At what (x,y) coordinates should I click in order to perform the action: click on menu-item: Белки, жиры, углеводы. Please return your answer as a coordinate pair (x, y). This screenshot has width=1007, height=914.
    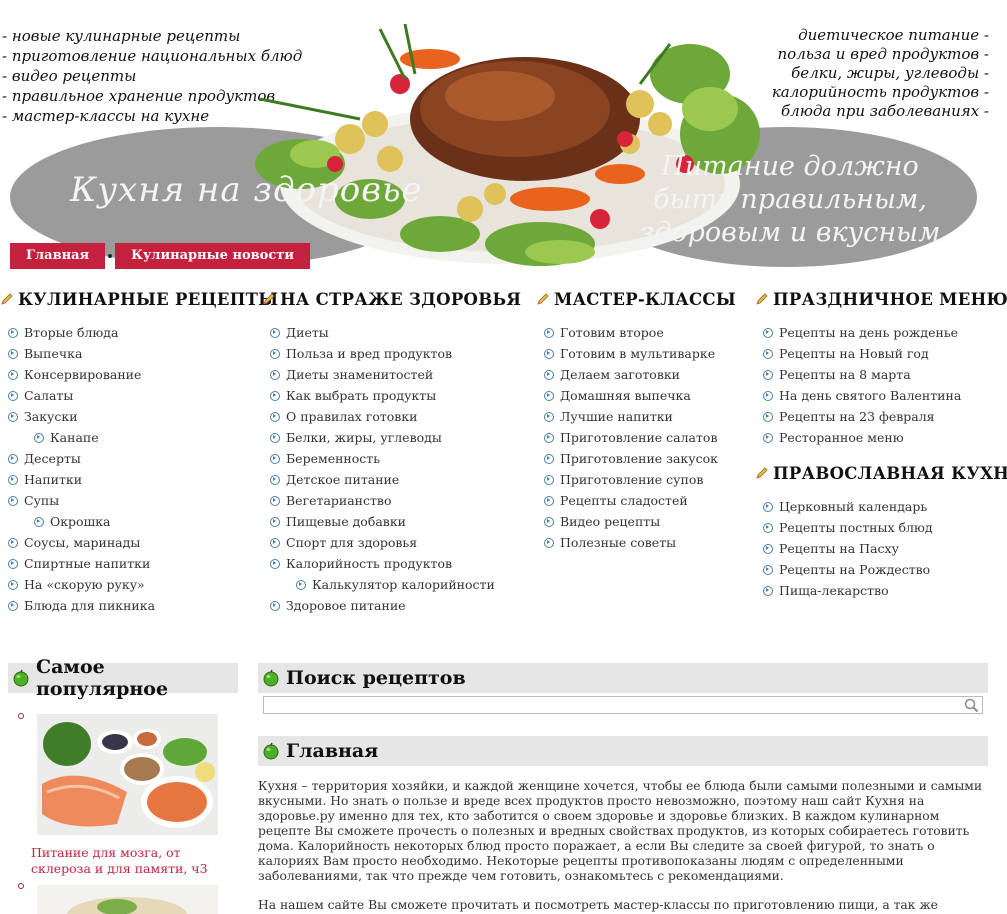
    Looking at the image, I should click on (391, 437).